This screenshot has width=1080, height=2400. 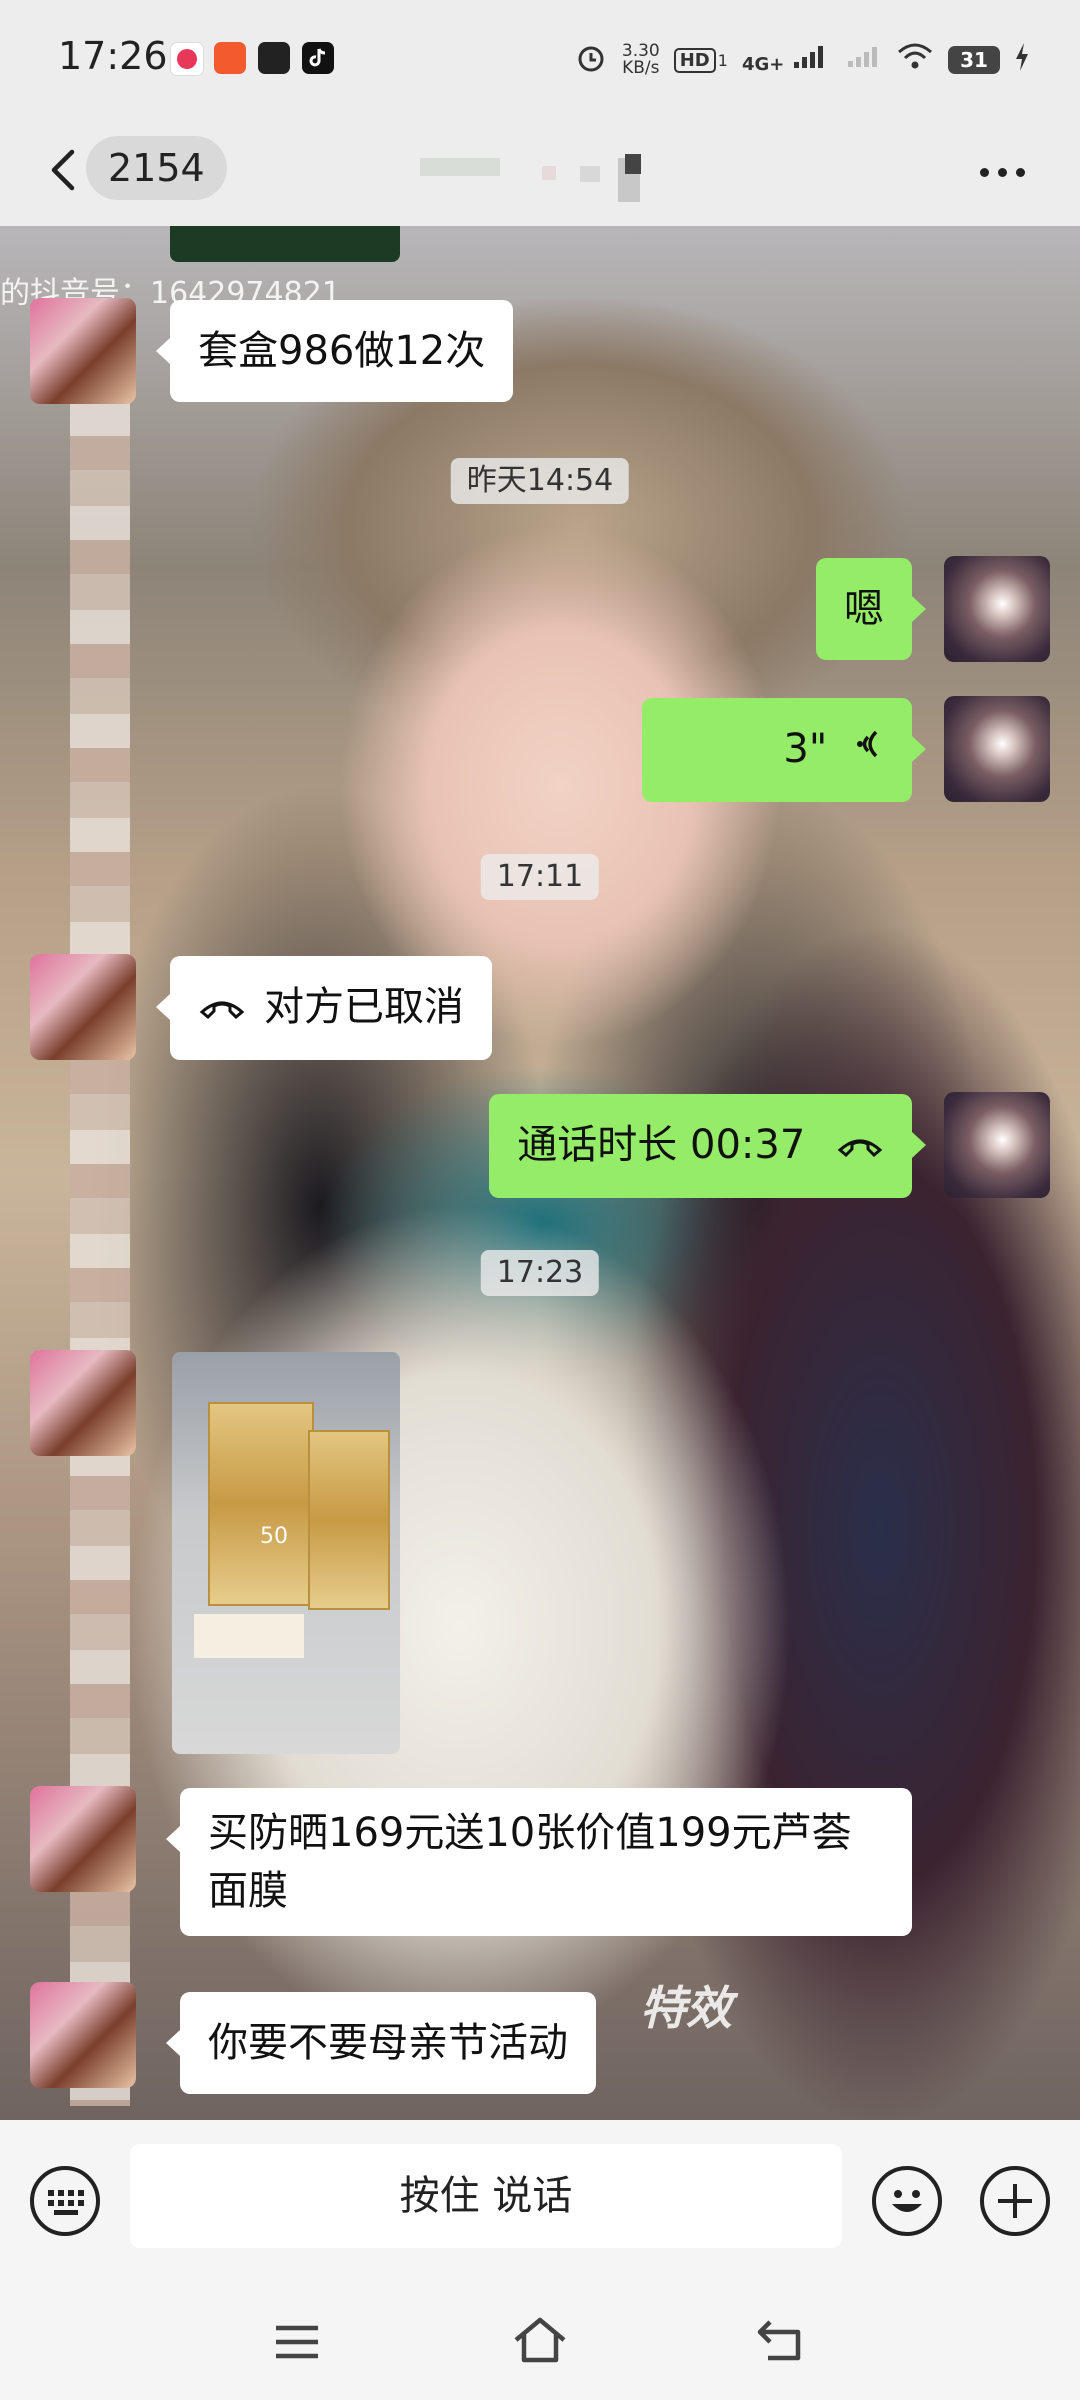 What do you see at coordinates (318, 58) in the screenshot?
I see `tiktok-notification-icon` at bounding box center [318, 58].